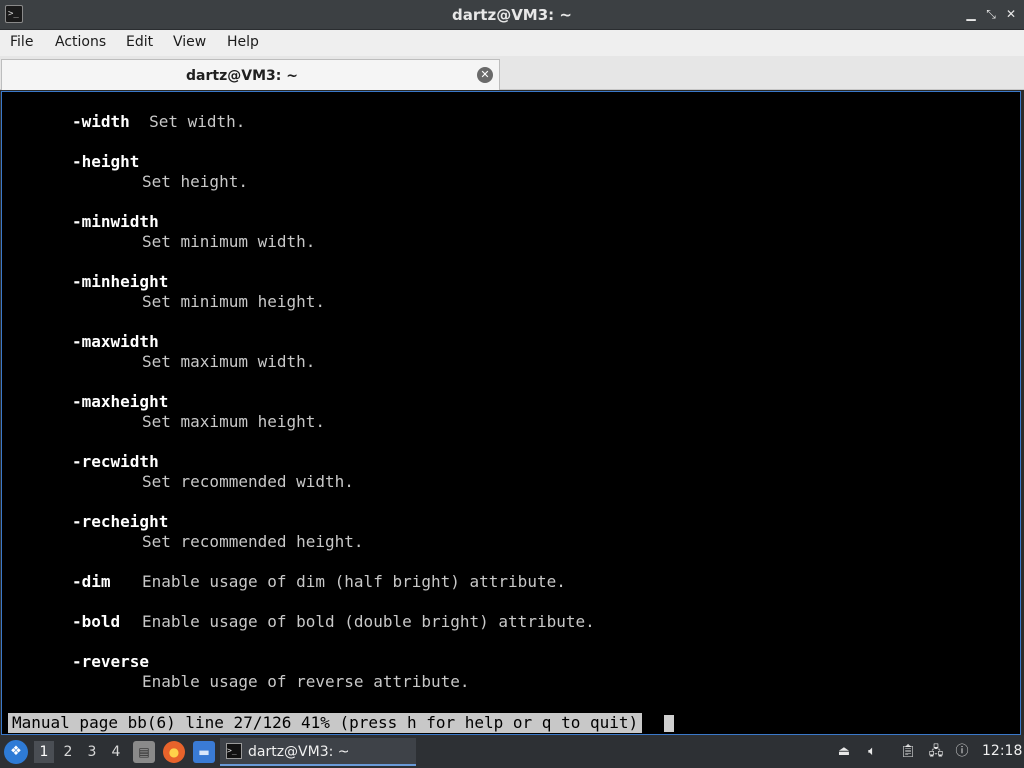 This screenshot has height=768, width=1024. What do you see at coordinates (1011, 14) in the screenshot?
I see `close-button: ✕` at bounding box center [1011, 14].